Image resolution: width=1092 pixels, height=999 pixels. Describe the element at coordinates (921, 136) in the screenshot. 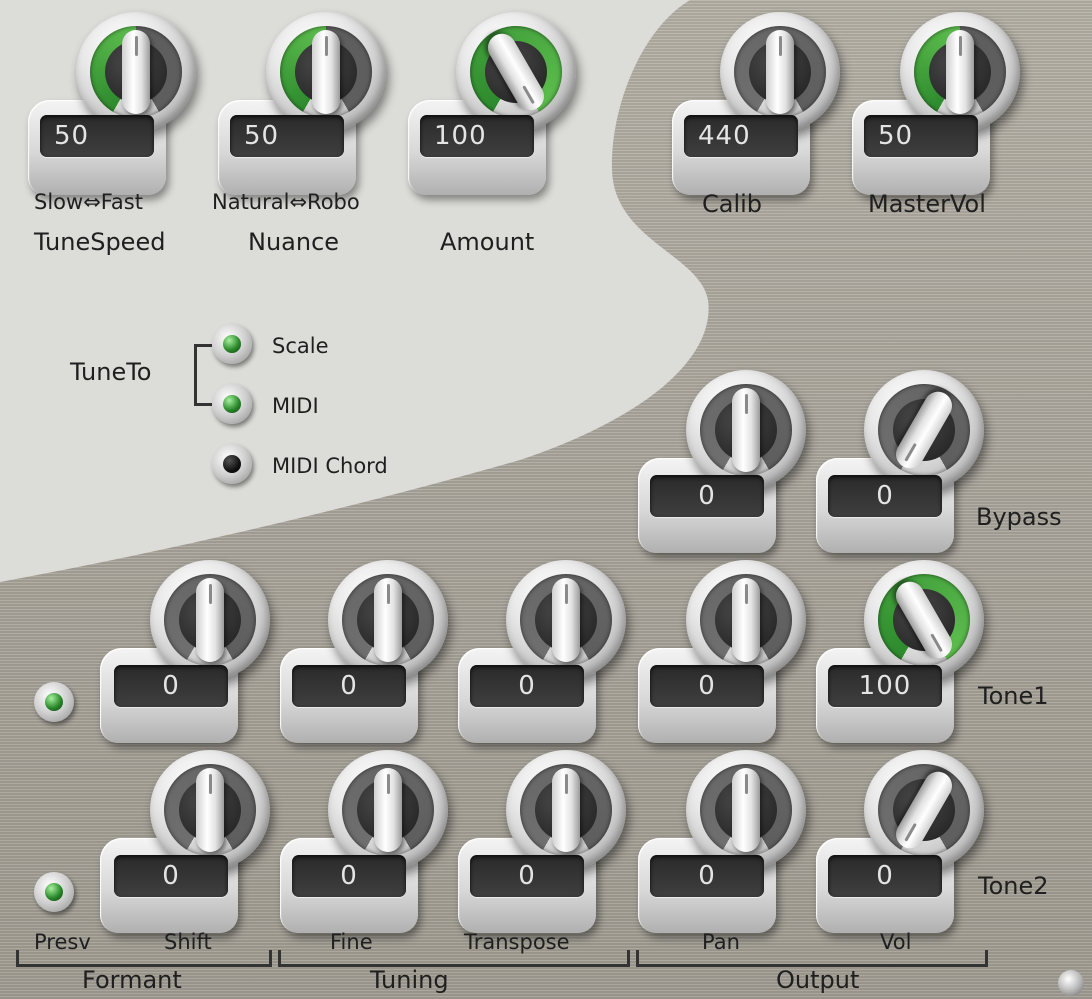

I see `mastervol-value: 50` at that location.